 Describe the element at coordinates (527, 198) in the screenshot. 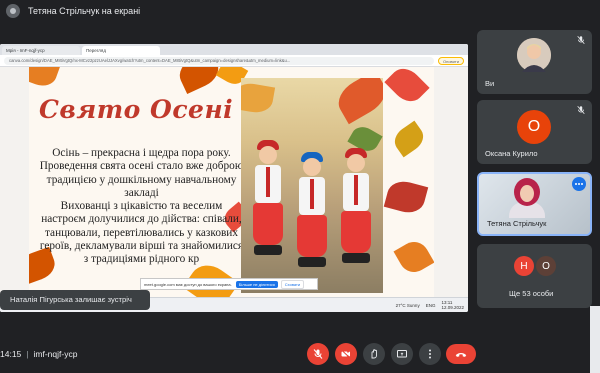

I see `person-in-camera` at that location.